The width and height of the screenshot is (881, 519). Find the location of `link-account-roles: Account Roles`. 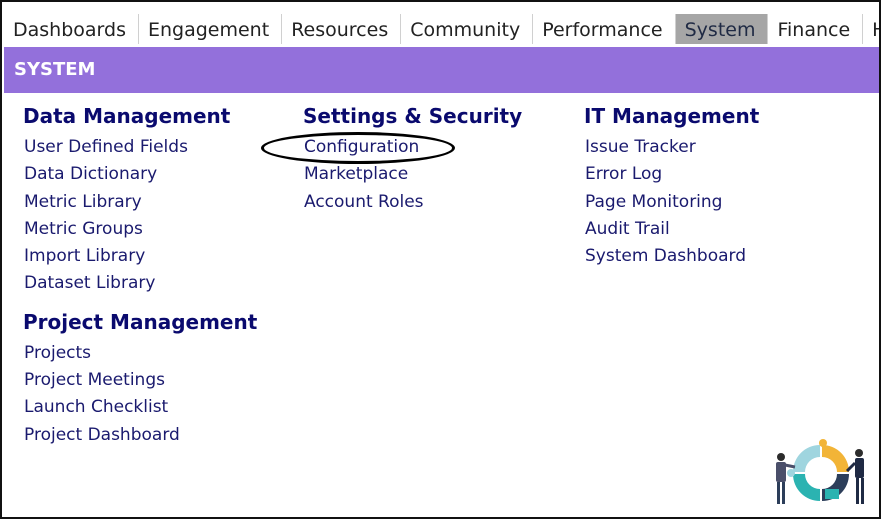

link-account-roles: Account Roles is located at coordinates (412, 202).